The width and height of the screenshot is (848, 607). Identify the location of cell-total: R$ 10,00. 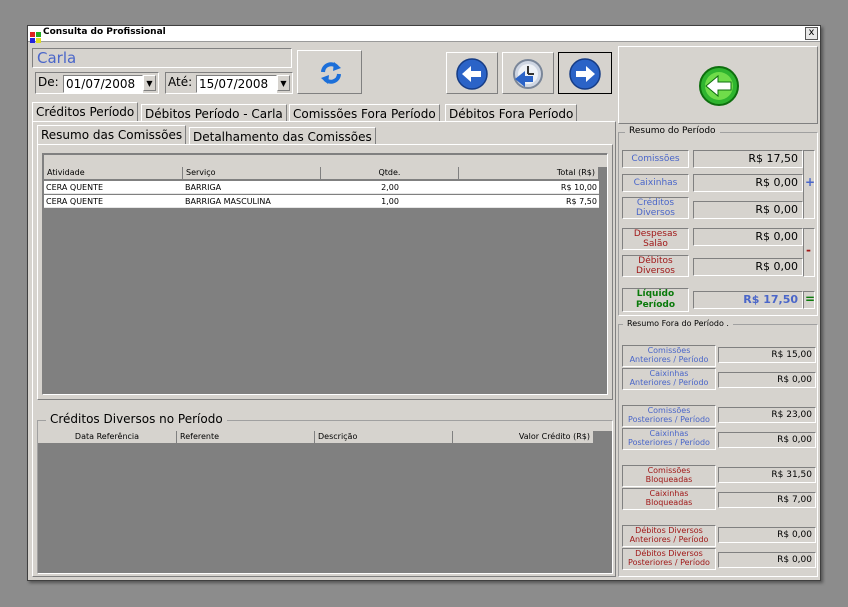
(529, 187).